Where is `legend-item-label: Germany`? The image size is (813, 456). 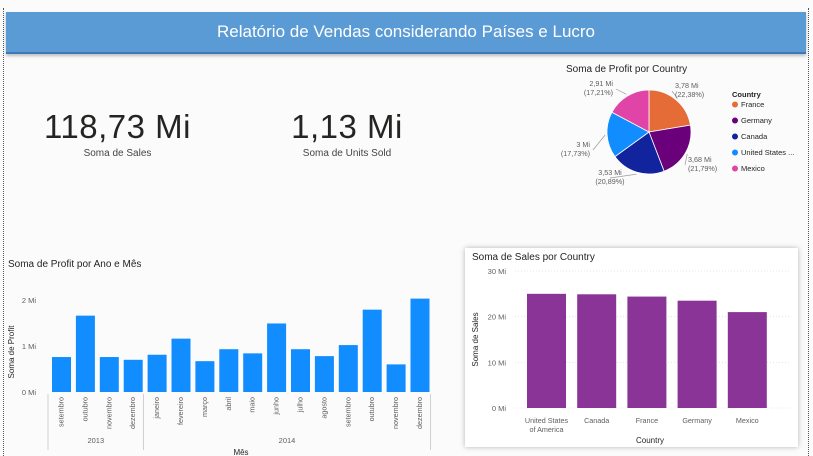
legend-item-label: Germany is located at coordinates (756, 120).